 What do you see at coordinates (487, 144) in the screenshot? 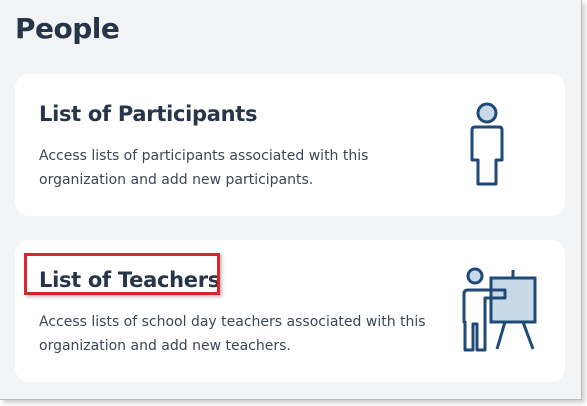
I see `person-icon` at bounding box center [487, 144].